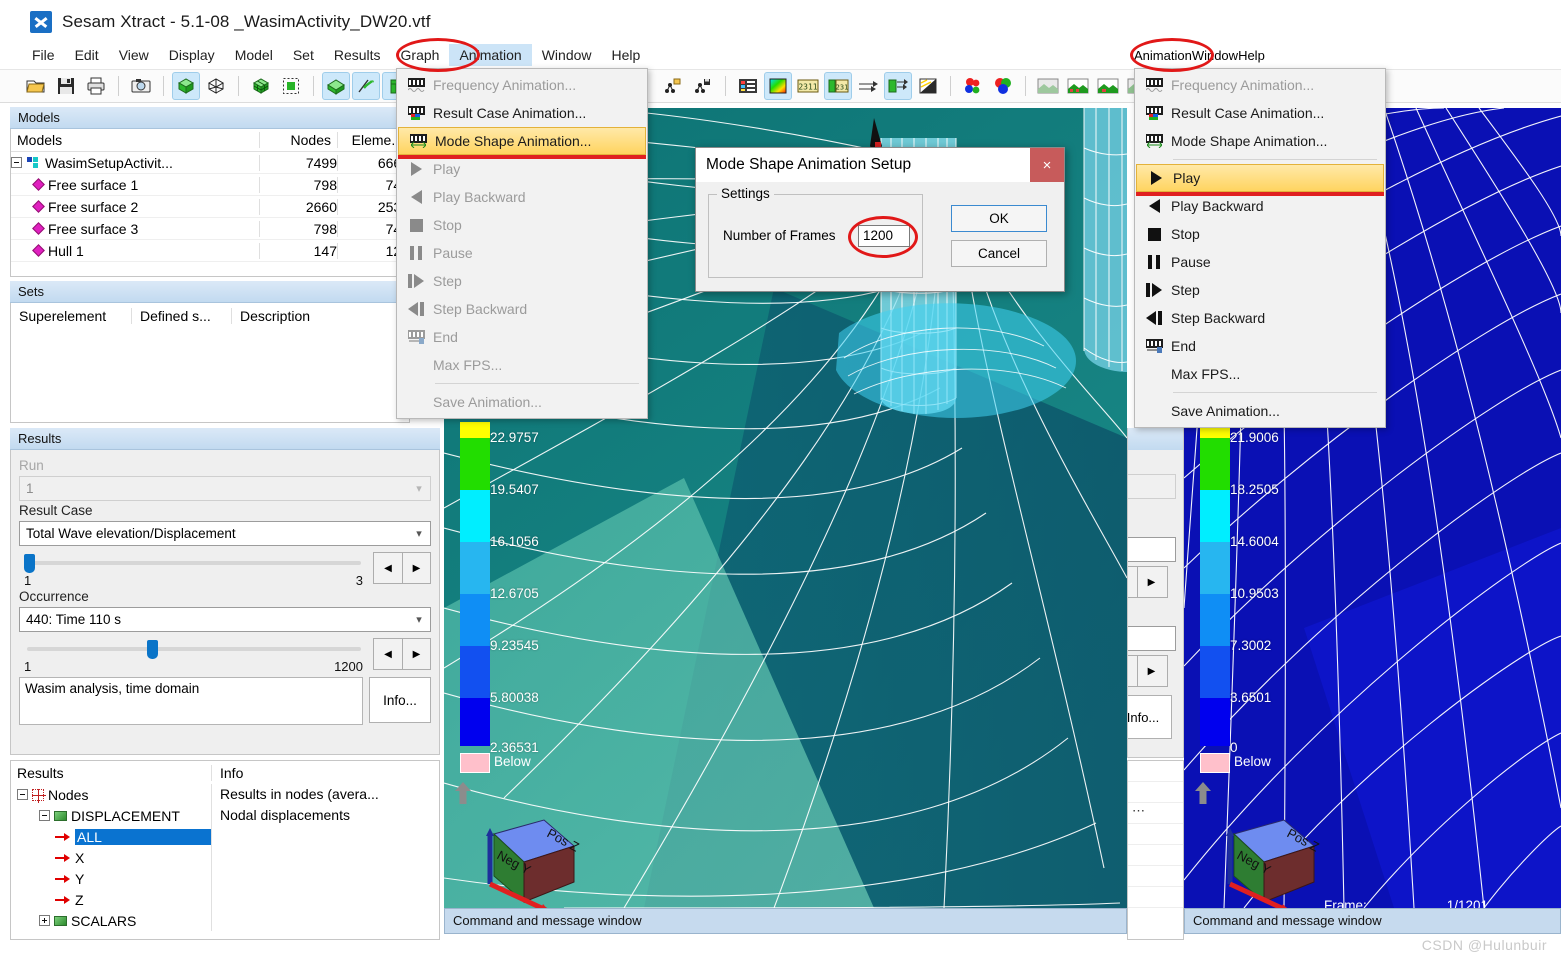 The height and width of the screenshot is (957, 1561). I want to click on result-case-stepper: ◀ ▶, so click(402, 568).